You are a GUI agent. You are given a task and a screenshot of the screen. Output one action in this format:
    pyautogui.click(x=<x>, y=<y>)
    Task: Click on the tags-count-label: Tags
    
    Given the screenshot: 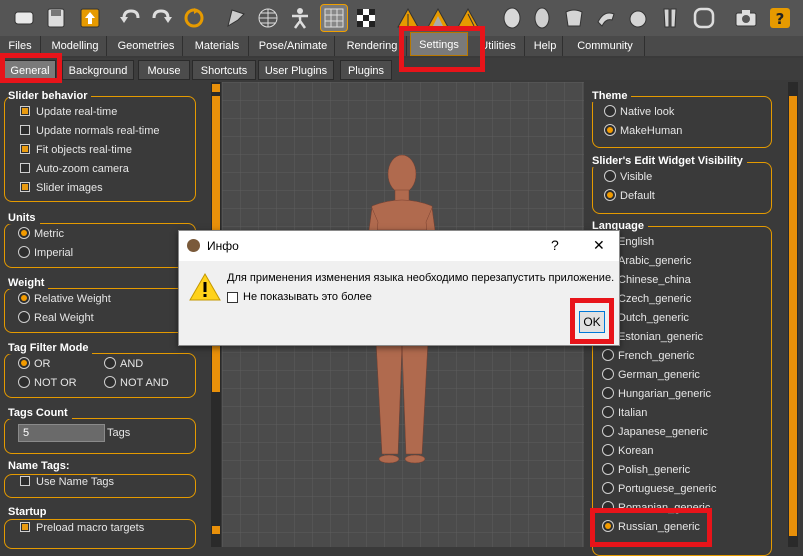 What is the action you would take?
    pyautogui.click(x=119, y=433)
    